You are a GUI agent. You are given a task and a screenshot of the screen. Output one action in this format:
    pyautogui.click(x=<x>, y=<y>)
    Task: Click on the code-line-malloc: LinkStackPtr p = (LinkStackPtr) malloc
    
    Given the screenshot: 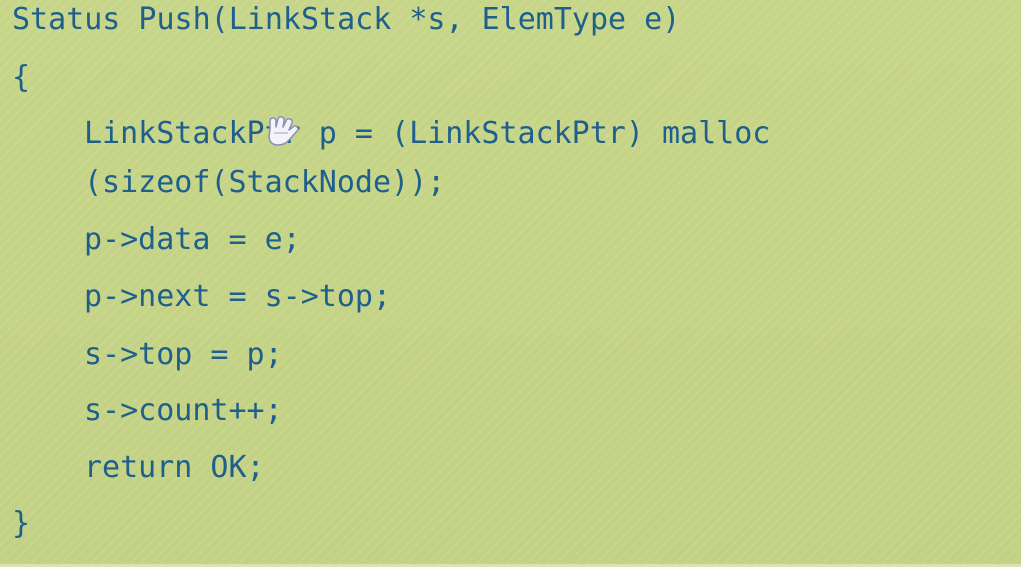 What is the action you would take?
    pyautogui.click(x=427, y=133)
    